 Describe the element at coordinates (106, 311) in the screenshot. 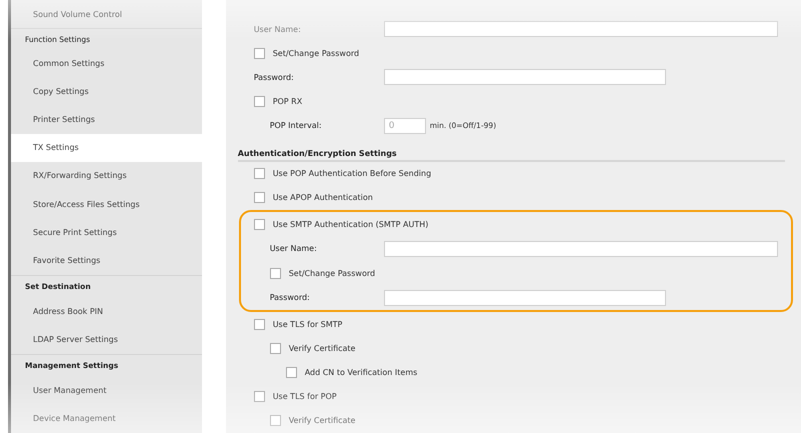

I see `sidebar-item: Address Book PIN` at that location.